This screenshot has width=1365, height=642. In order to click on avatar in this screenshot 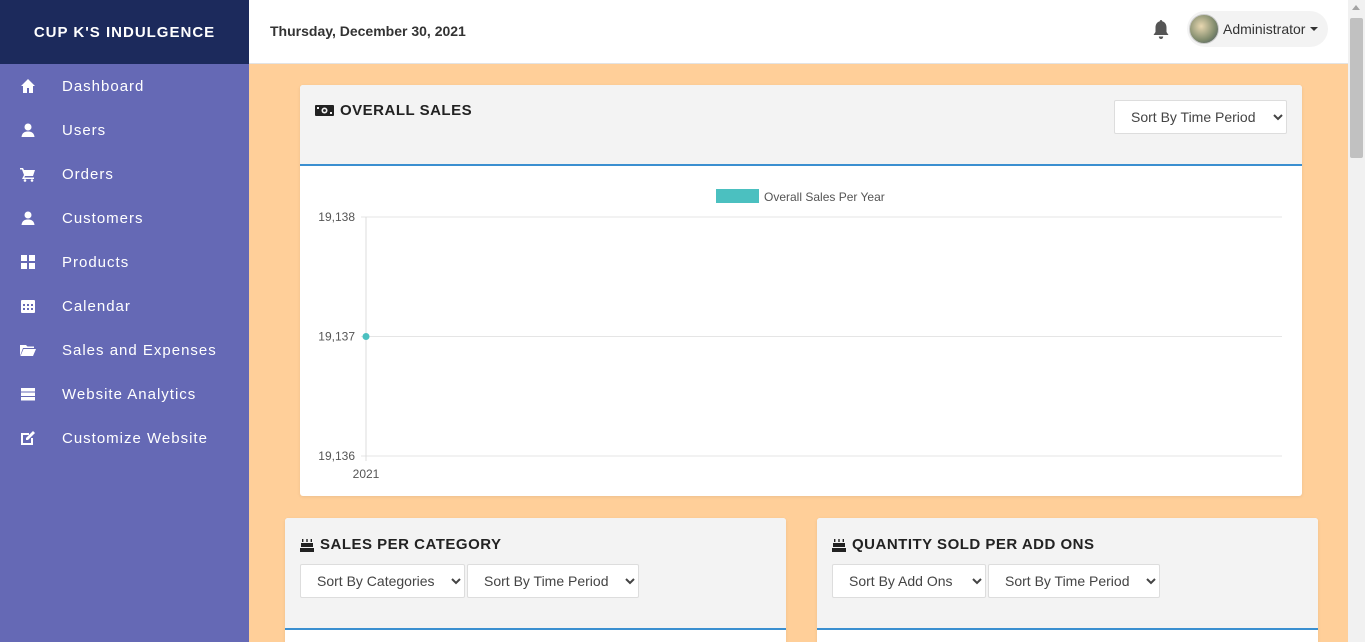, I will do `click(1204, 29)`.